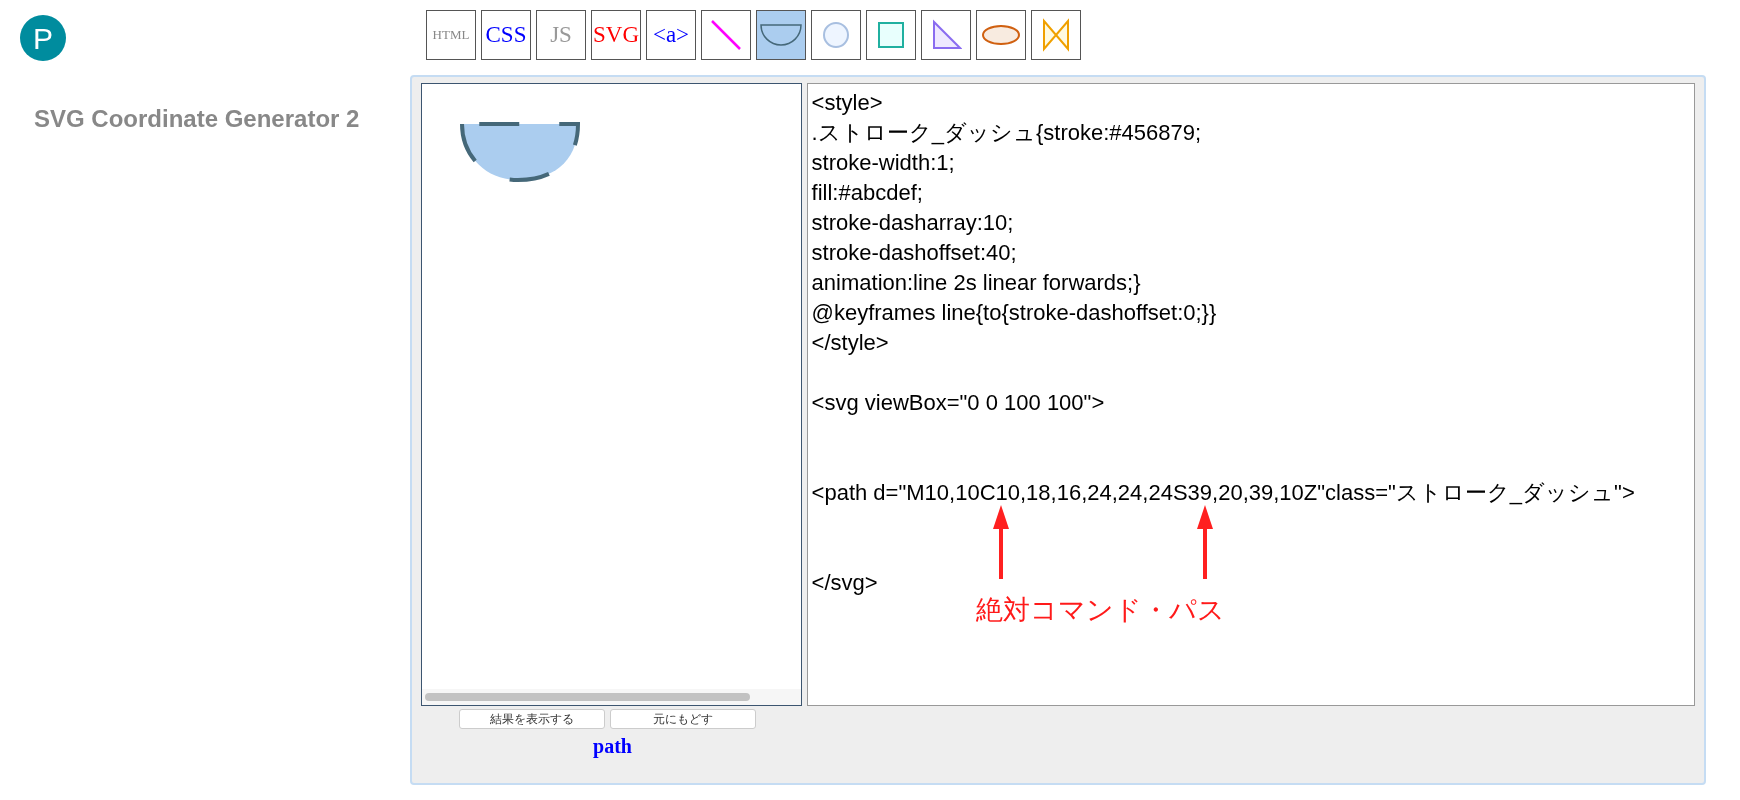 The height and width of the screenshot is (800, 1740). What do you see at coordinates (671, 35) in the screenshot?
I see `toolbar-button: <a>` at bounding box center [671, 35].